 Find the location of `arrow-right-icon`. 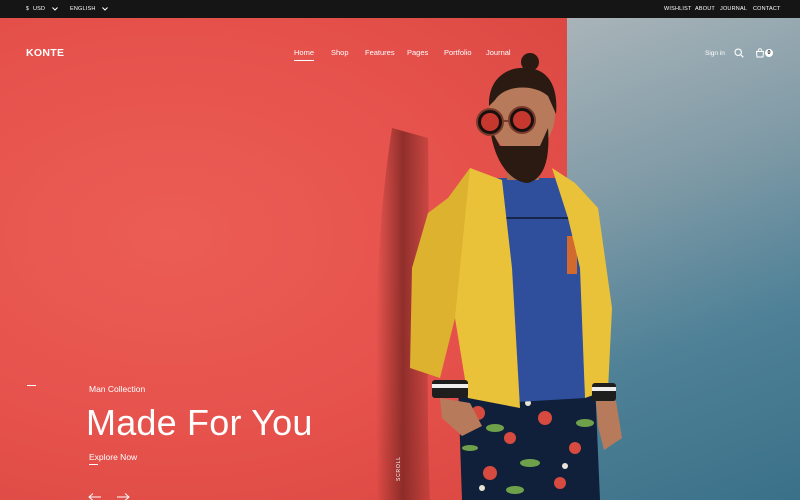

arrow-right-icon is located at coordinates (123, 496).